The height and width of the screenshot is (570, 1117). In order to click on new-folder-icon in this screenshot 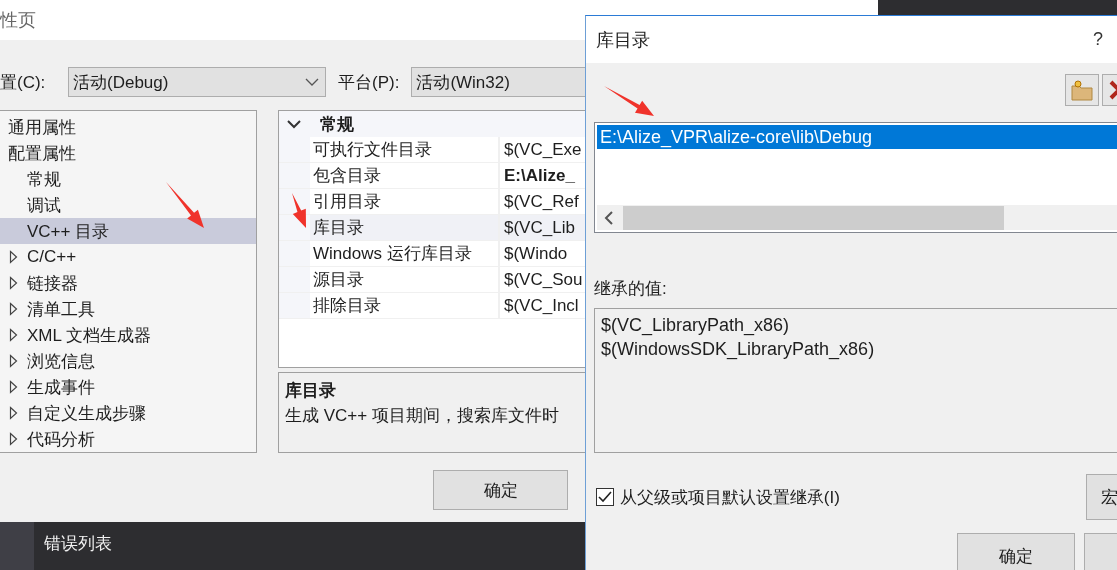, I will do `click(1082, 90)`.